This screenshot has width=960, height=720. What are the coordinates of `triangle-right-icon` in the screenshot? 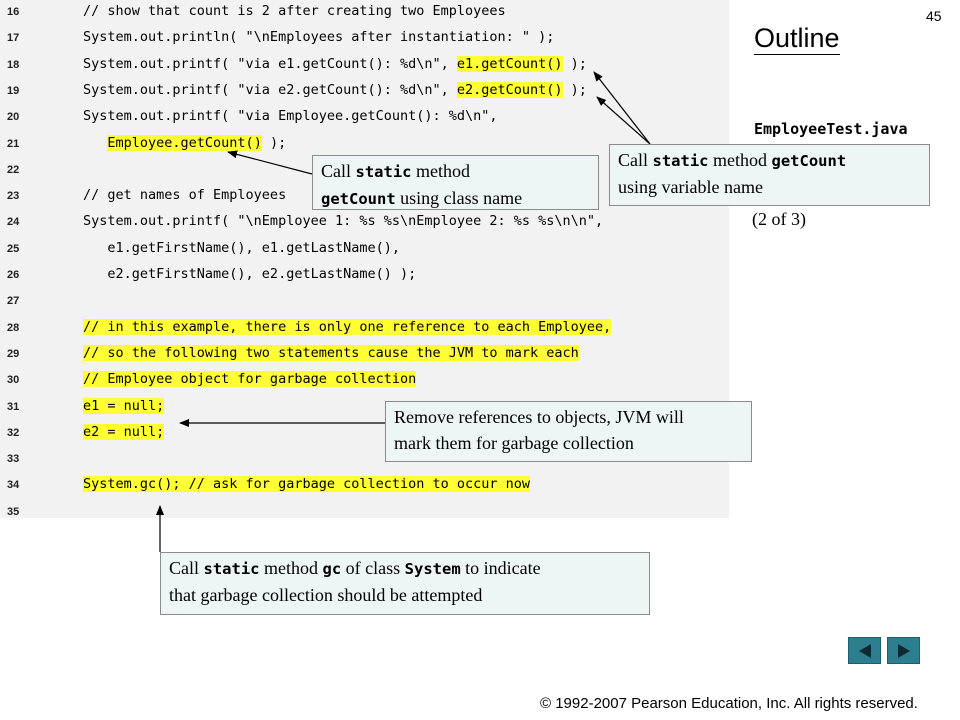 It's located at (903, 650).